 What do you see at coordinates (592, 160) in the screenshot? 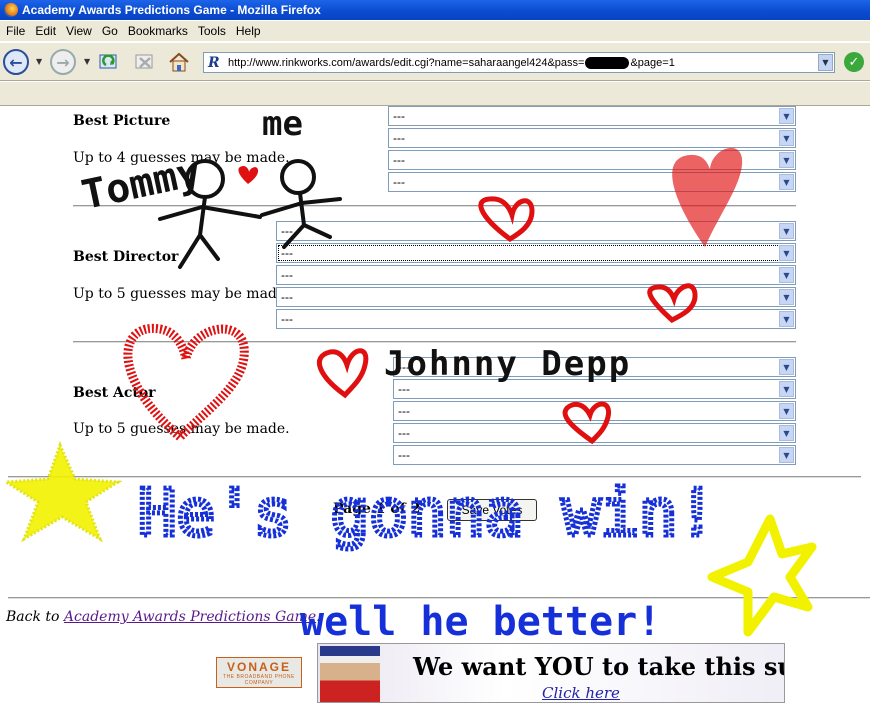
I see `best-picture-select-3: --- ▼` at bounding box center [592, 160].